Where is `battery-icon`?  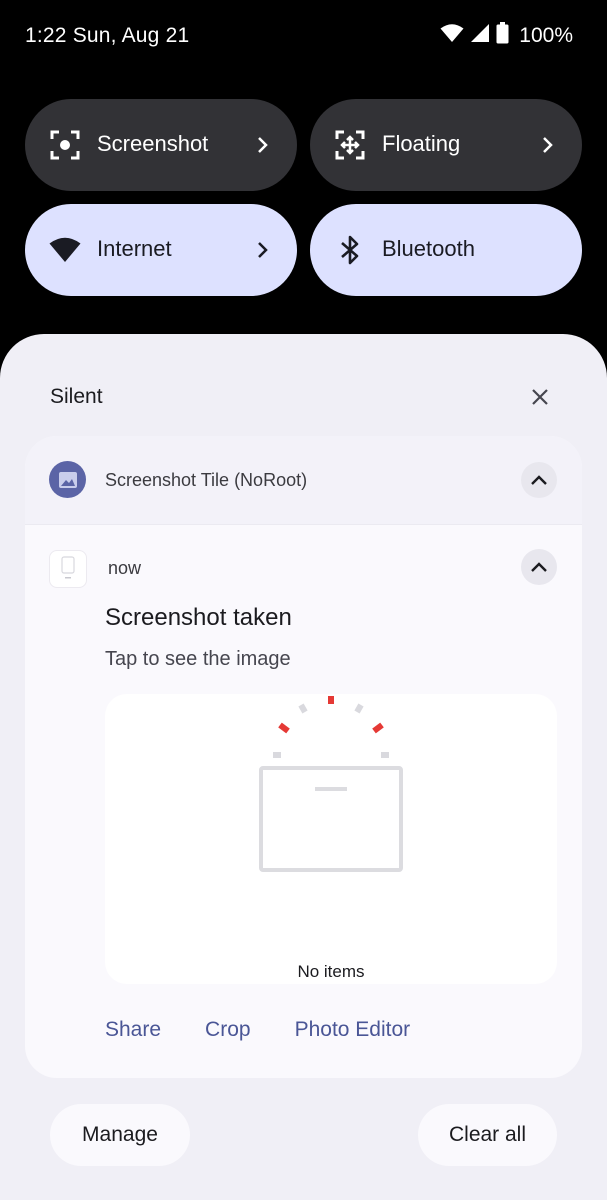 battery-icon is located at coordinates (502, 35).